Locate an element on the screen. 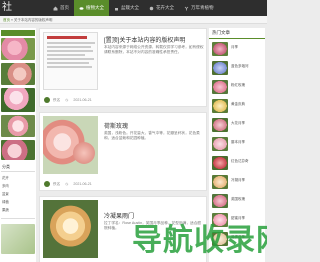 The height and width of the screenshot is (262, 320). breadcrumb: 首页 » 关于本站内容的版权声明 is located at coordinates (133, 20).